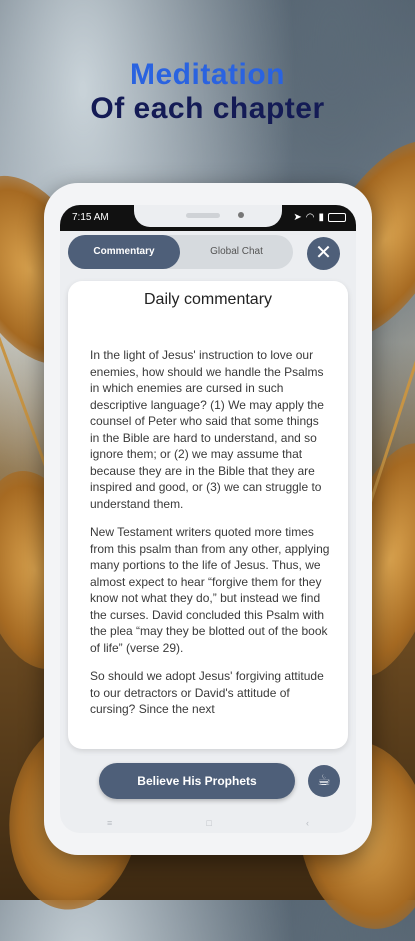 This screenshot has width=415, height=941. I want to click on coffee-cup-icon: ☕, so click(324, 780).